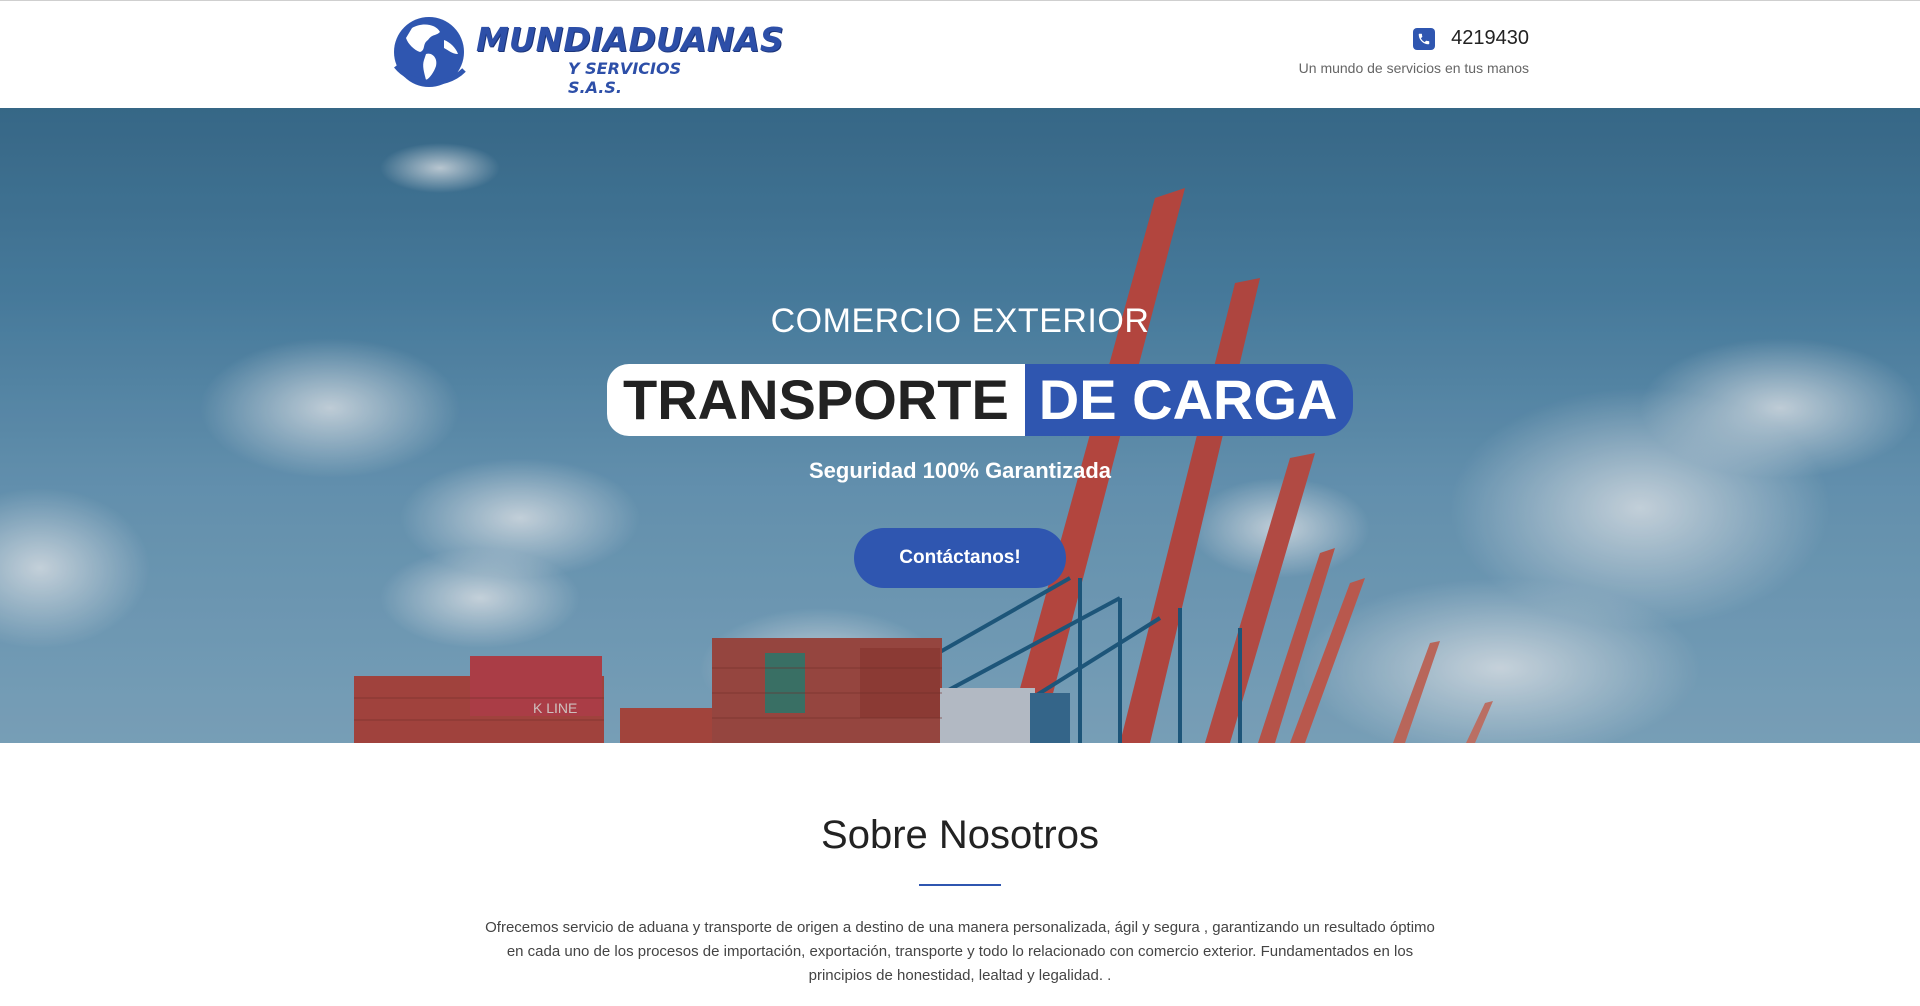 This screenshot has width=1920, height=1006. Describe the element at coordinates (1189, 400) in the screenshot. I see `hero-title-part2: DE CARGA` at that location.